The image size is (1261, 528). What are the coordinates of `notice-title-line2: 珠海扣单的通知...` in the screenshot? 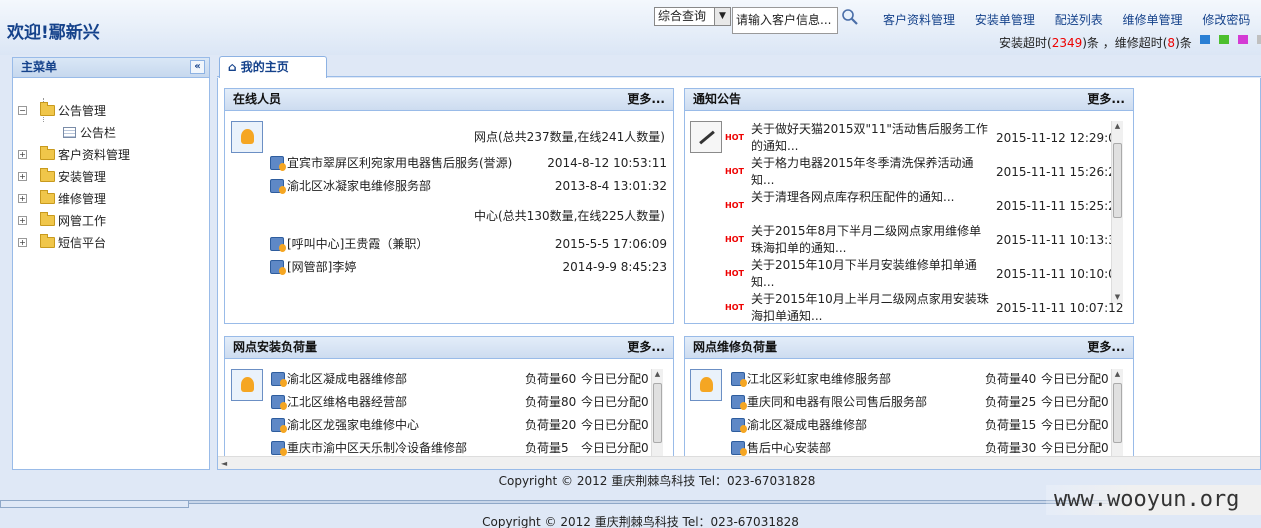 It's located at (798, 248).